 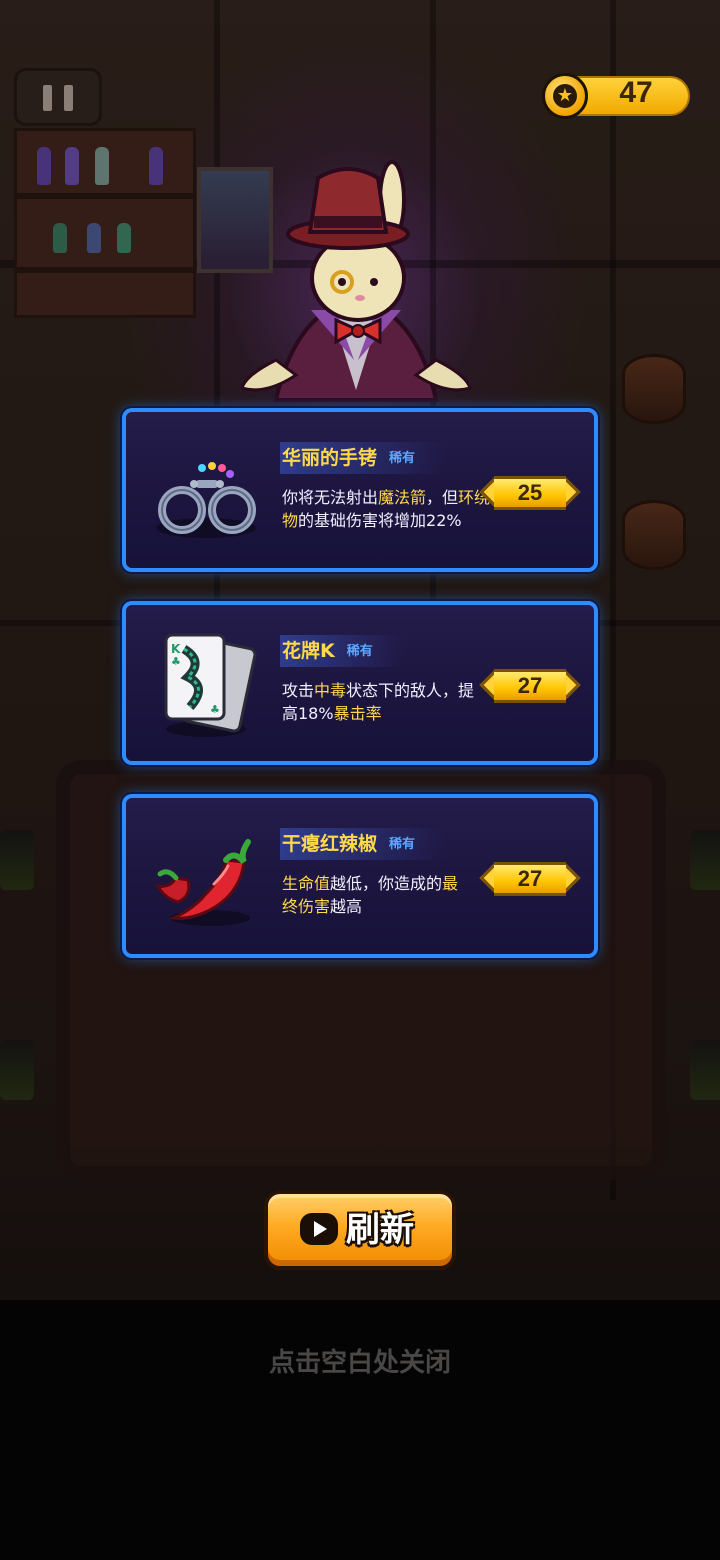 I want to click on offer-title-band: 花牌K 稀有, so click(x=341, y=651).